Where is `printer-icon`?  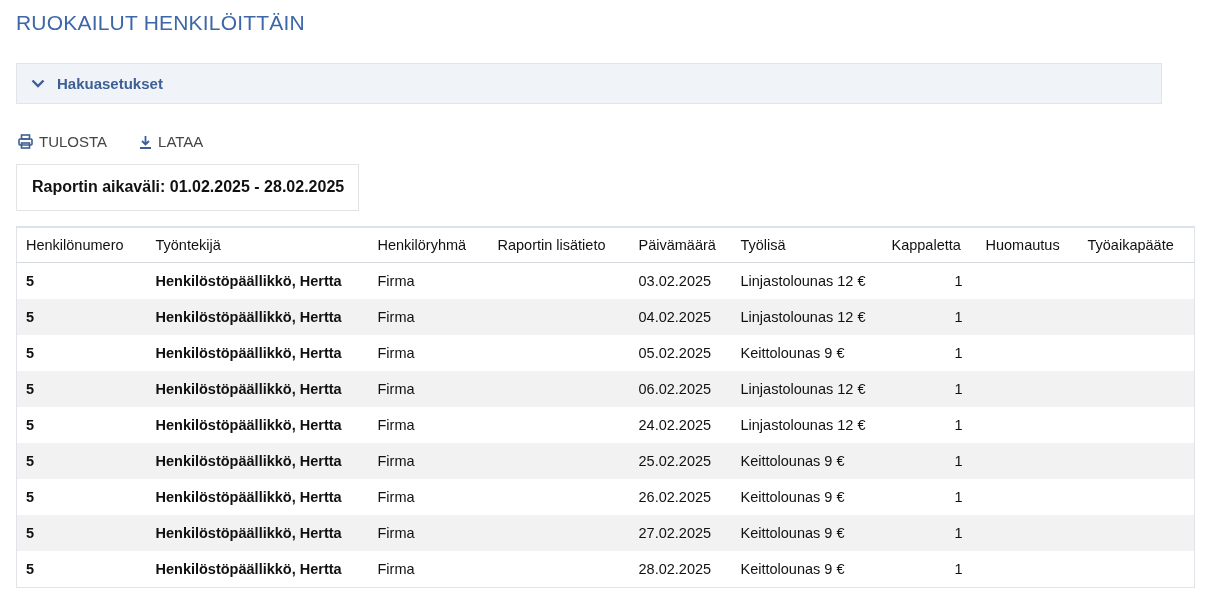 printer-icon is located at coordinates (25, 141).